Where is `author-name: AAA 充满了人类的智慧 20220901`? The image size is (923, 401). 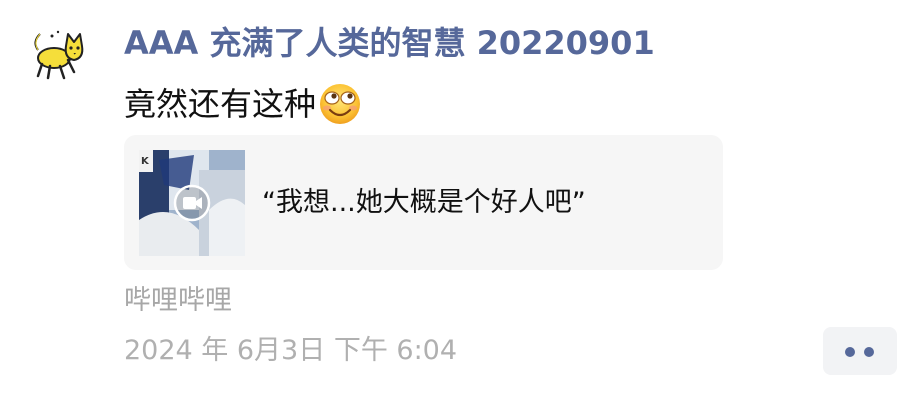 author-name: AAA 充满了人类的智慧 20220901 is located at coordinates (389, 43).